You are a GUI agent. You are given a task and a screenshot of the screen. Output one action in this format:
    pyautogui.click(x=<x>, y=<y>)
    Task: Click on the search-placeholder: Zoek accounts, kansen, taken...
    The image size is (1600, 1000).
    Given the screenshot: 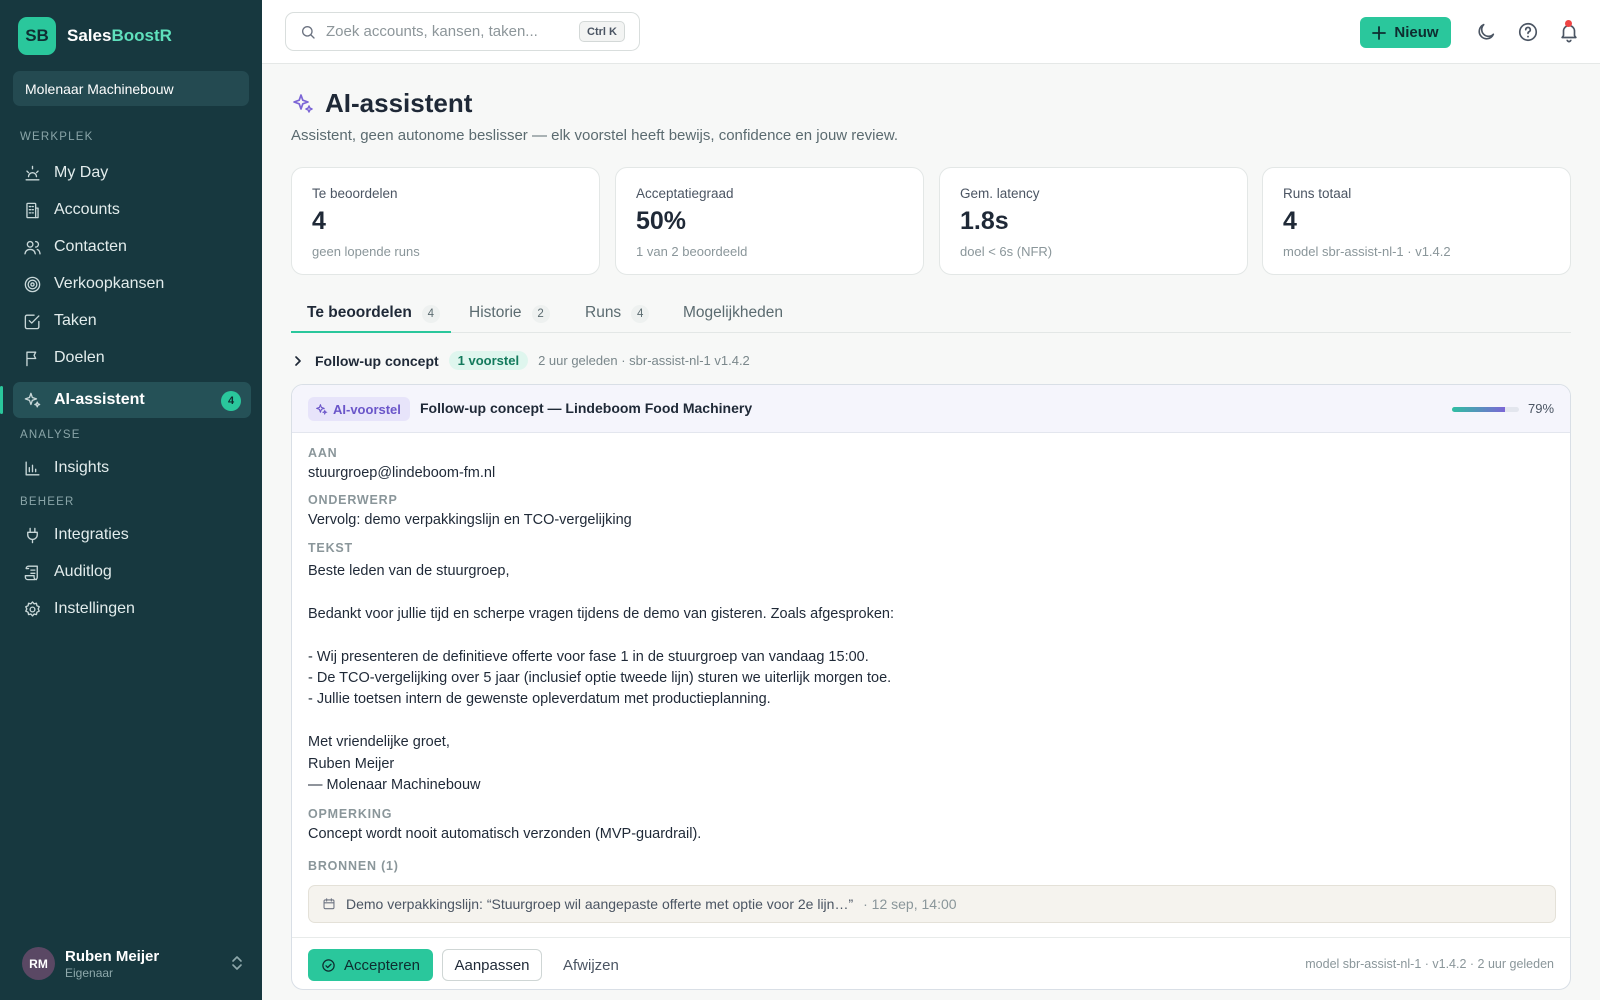 What is the action you would take?
    pyautogui.click(x=432, y=31)
    